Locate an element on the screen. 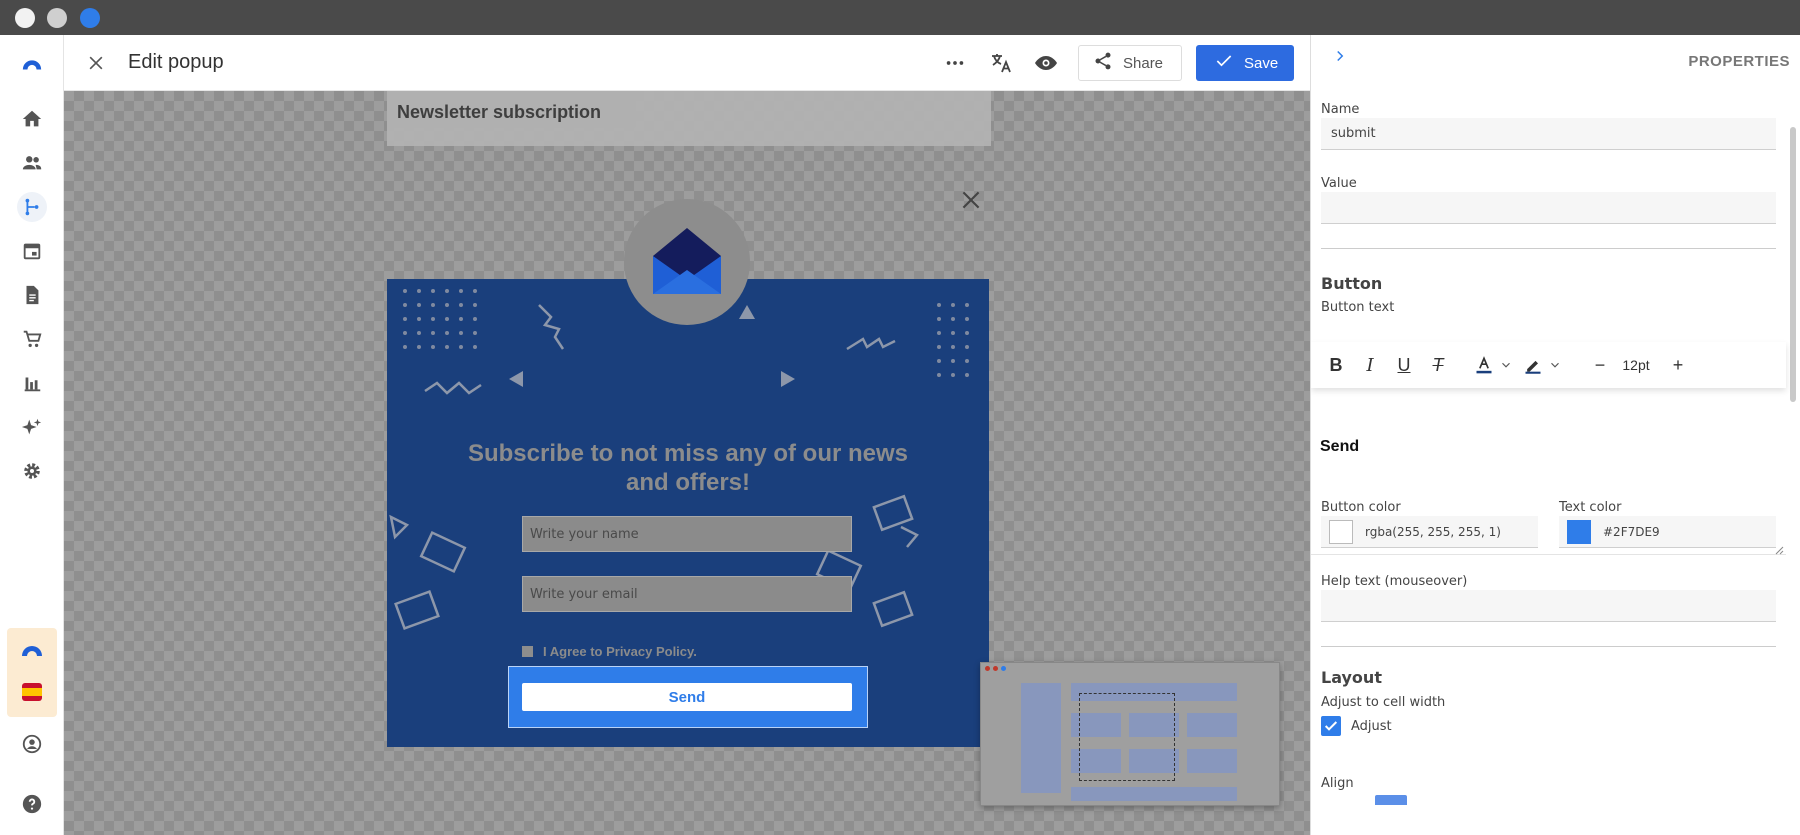 This screenshot has height=835, width=1800. font-size-increase-button: + is located at coordinates (1678, 365).